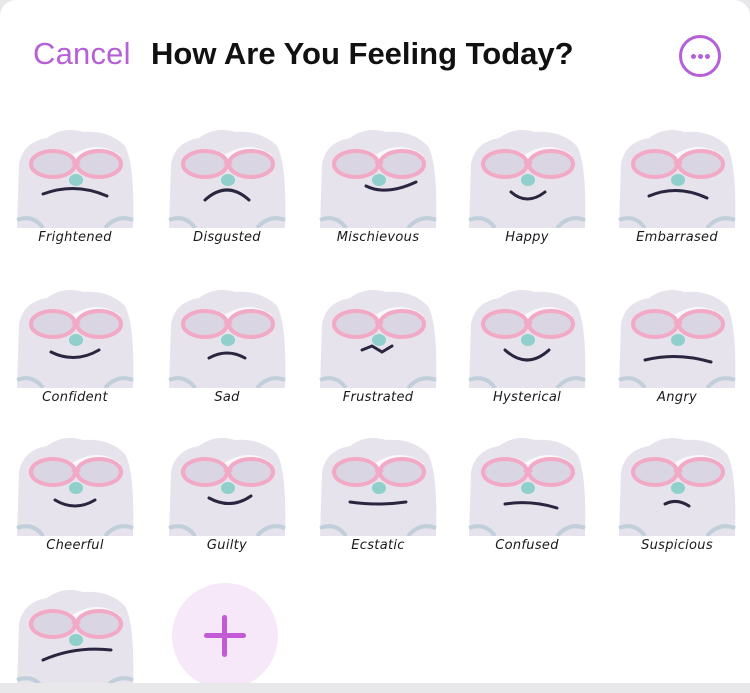  I want to click on emotion-tile: Confused, so click(527, 494).